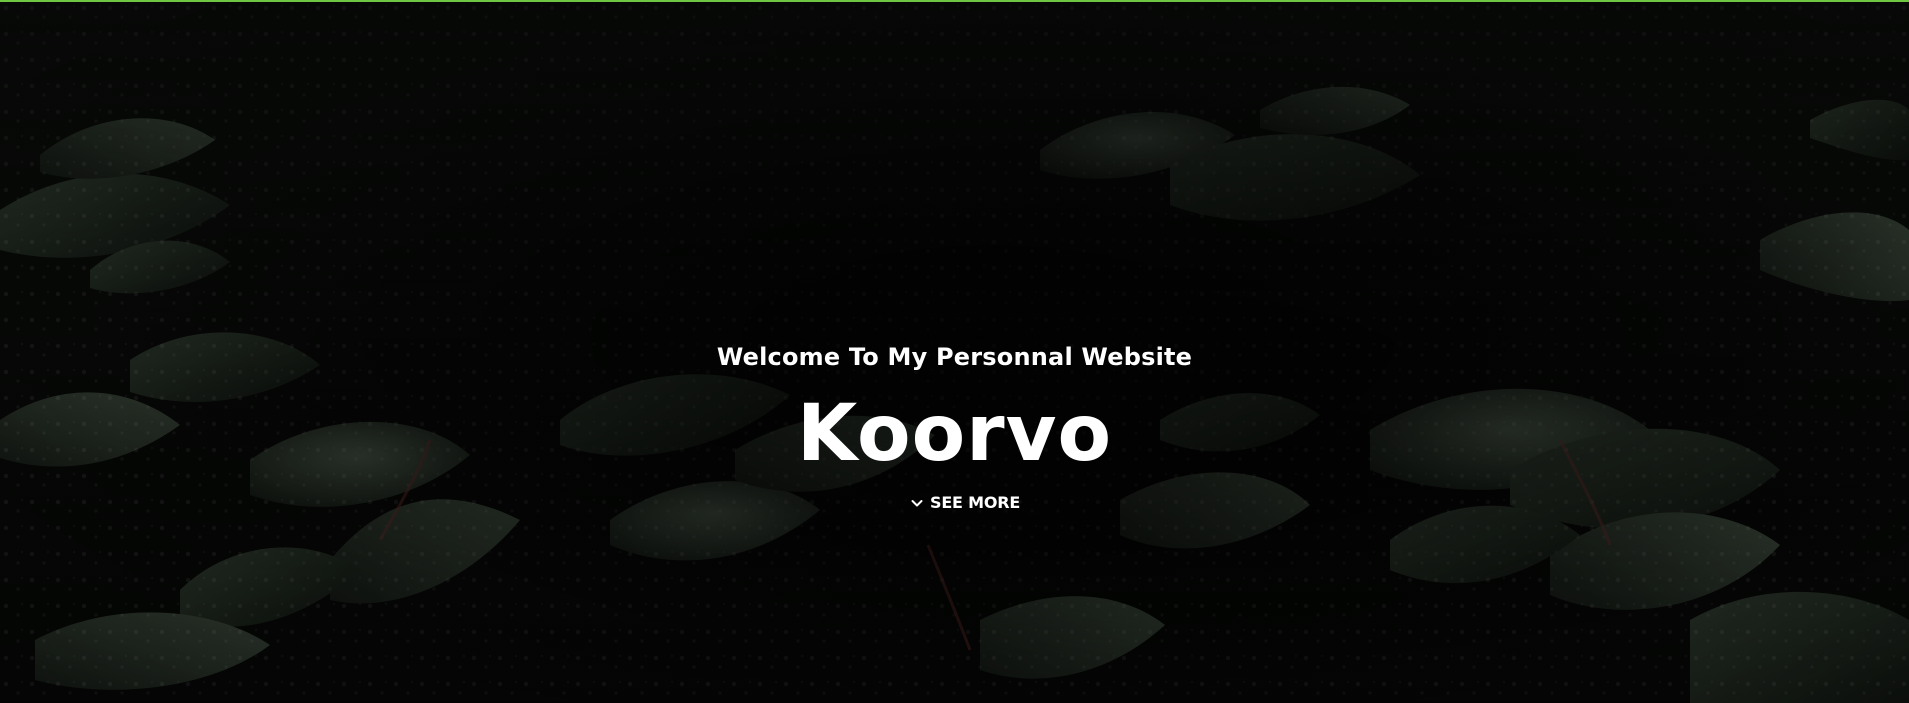 The height and width of the screenshot is (703, 1909). Describe the element at coordinates (975, 502) in the screenshot. I see `see-more-label: SEE MORE` at that location.